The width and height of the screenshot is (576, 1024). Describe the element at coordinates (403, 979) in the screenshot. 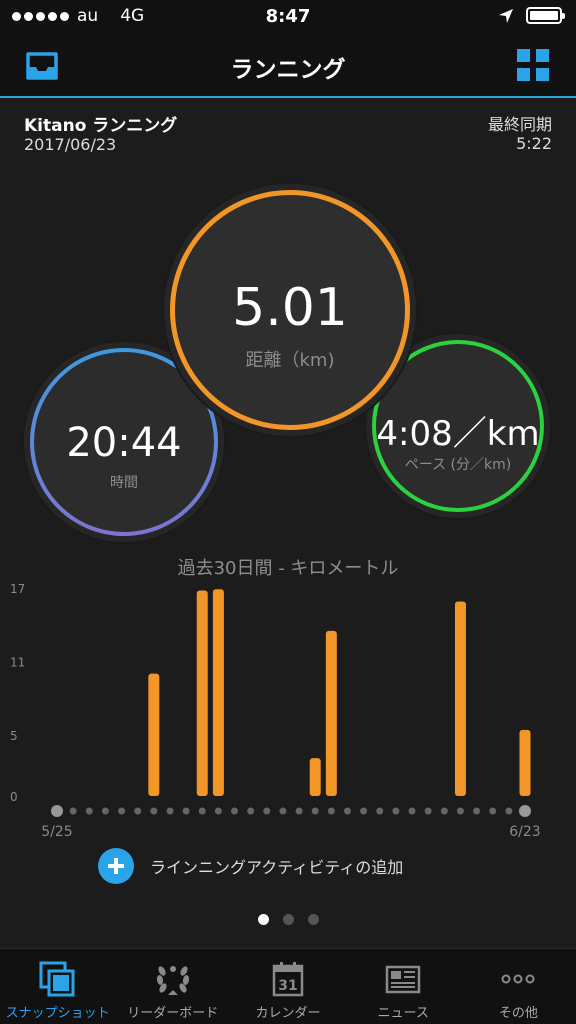

I see `news-icon` at that location.